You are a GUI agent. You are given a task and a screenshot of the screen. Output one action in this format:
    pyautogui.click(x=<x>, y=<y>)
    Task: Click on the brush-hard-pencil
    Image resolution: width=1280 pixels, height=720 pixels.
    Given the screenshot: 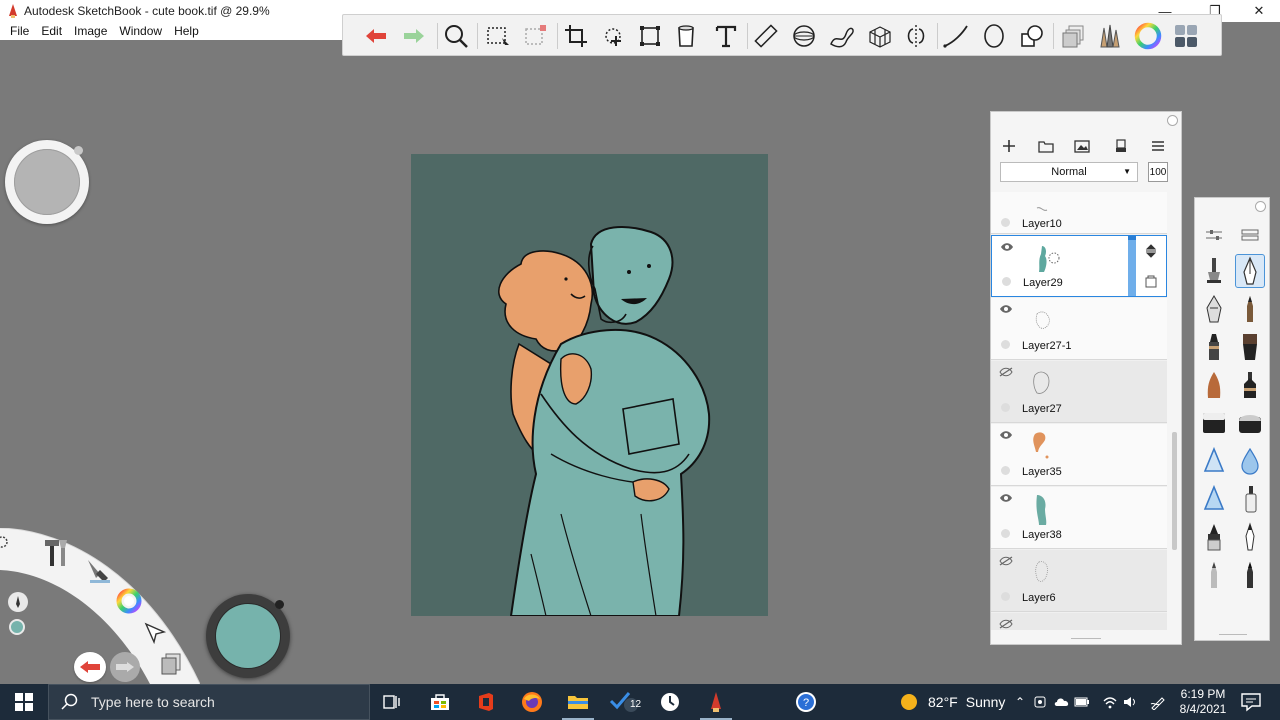 What is the action you would take?
    pyautogui.click(x=1214, y=575)
    